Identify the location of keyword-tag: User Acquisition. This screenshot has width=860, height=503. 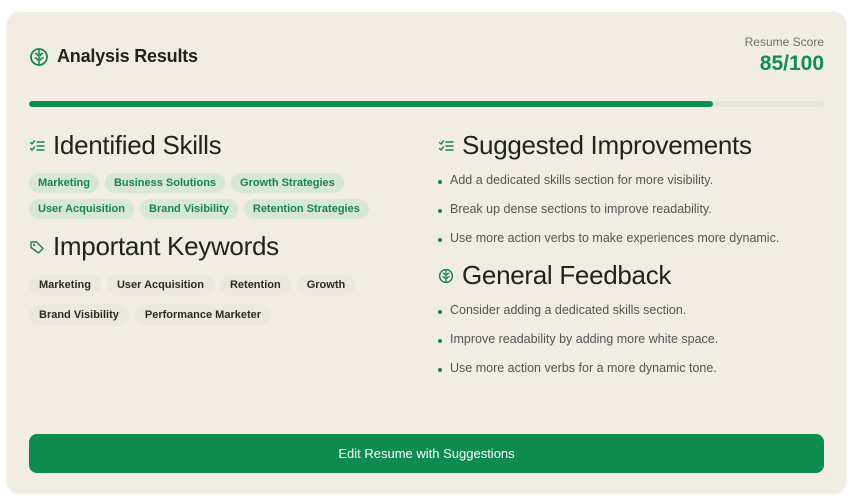
(160, 285).